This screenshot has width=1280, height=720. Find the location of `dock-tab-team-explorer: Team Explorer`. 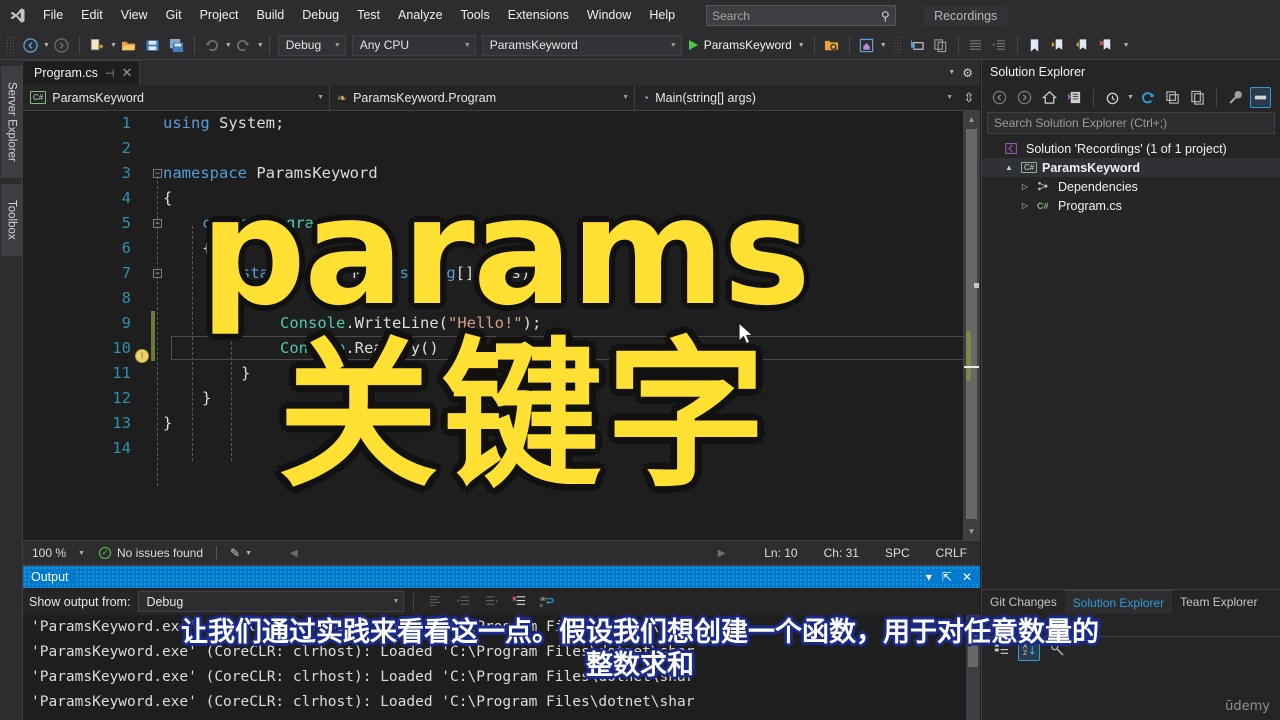

dock-tab-team-explorer: Team Explorer is located at coordinates (1218, 602).